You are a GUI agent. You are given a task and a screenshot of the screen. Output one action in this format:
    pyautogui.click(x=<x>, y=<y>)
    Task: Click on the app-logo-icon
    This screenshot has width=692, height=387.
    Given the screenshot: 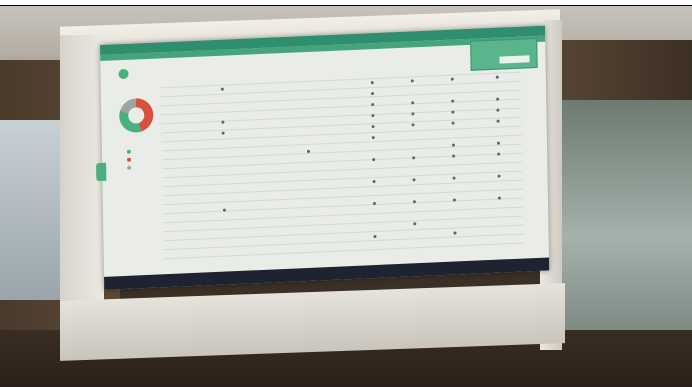 What is the action you would take?
    pyautogui.click(x=123, y=74)
    